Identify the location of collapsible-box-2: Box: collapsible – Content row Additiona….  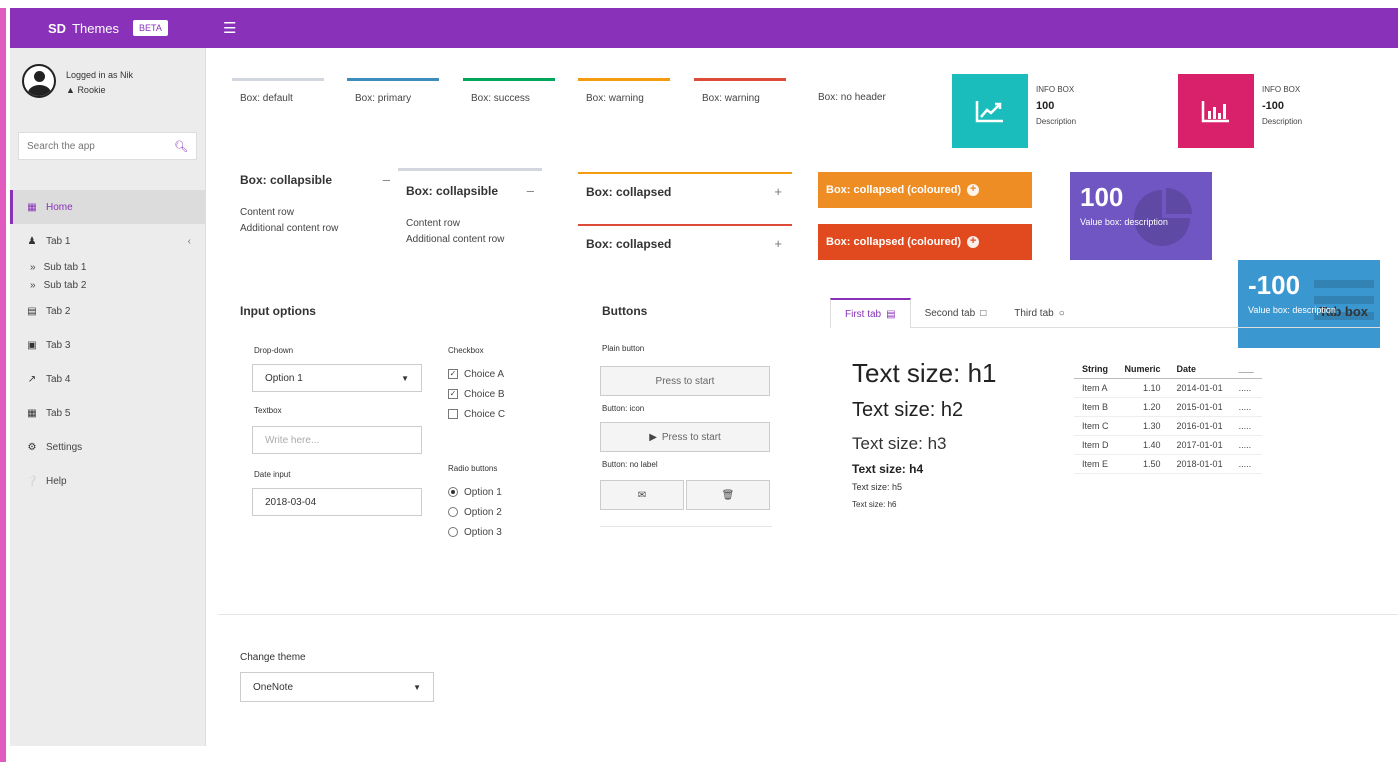
(470, 208).